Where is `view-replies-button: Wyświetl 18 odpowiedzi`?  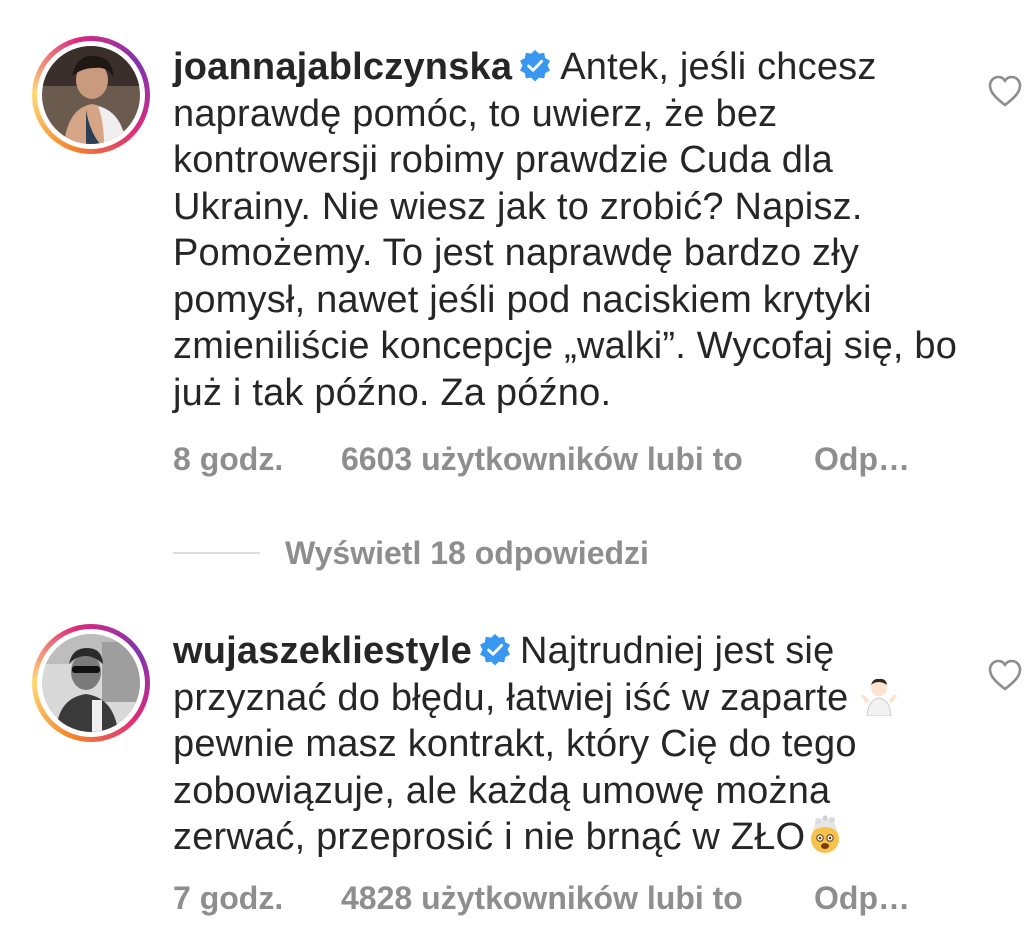 view-replies-button: Wyświetl 18 odpowiedzi is located at coordinates (411, 553).